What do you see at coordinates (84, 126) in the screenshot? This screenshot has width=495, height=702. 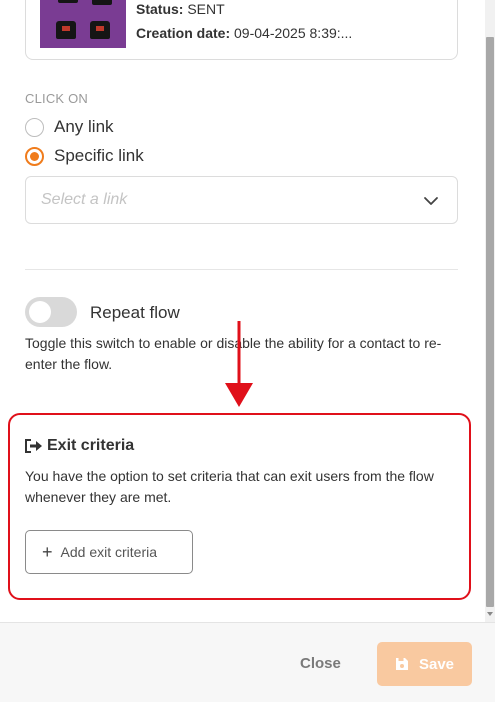 I see `radio-any-link-label: Any link` at bounding box center [84, 126].